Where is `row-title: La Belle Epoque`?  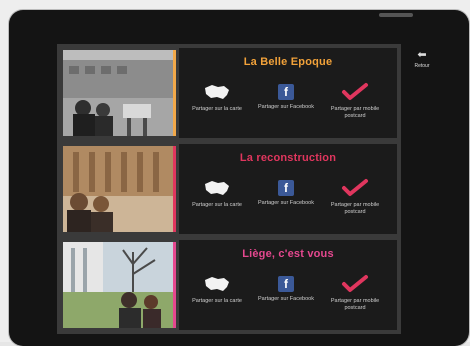
row-title: La Belle Epoque is located at coordinates (288, 62).